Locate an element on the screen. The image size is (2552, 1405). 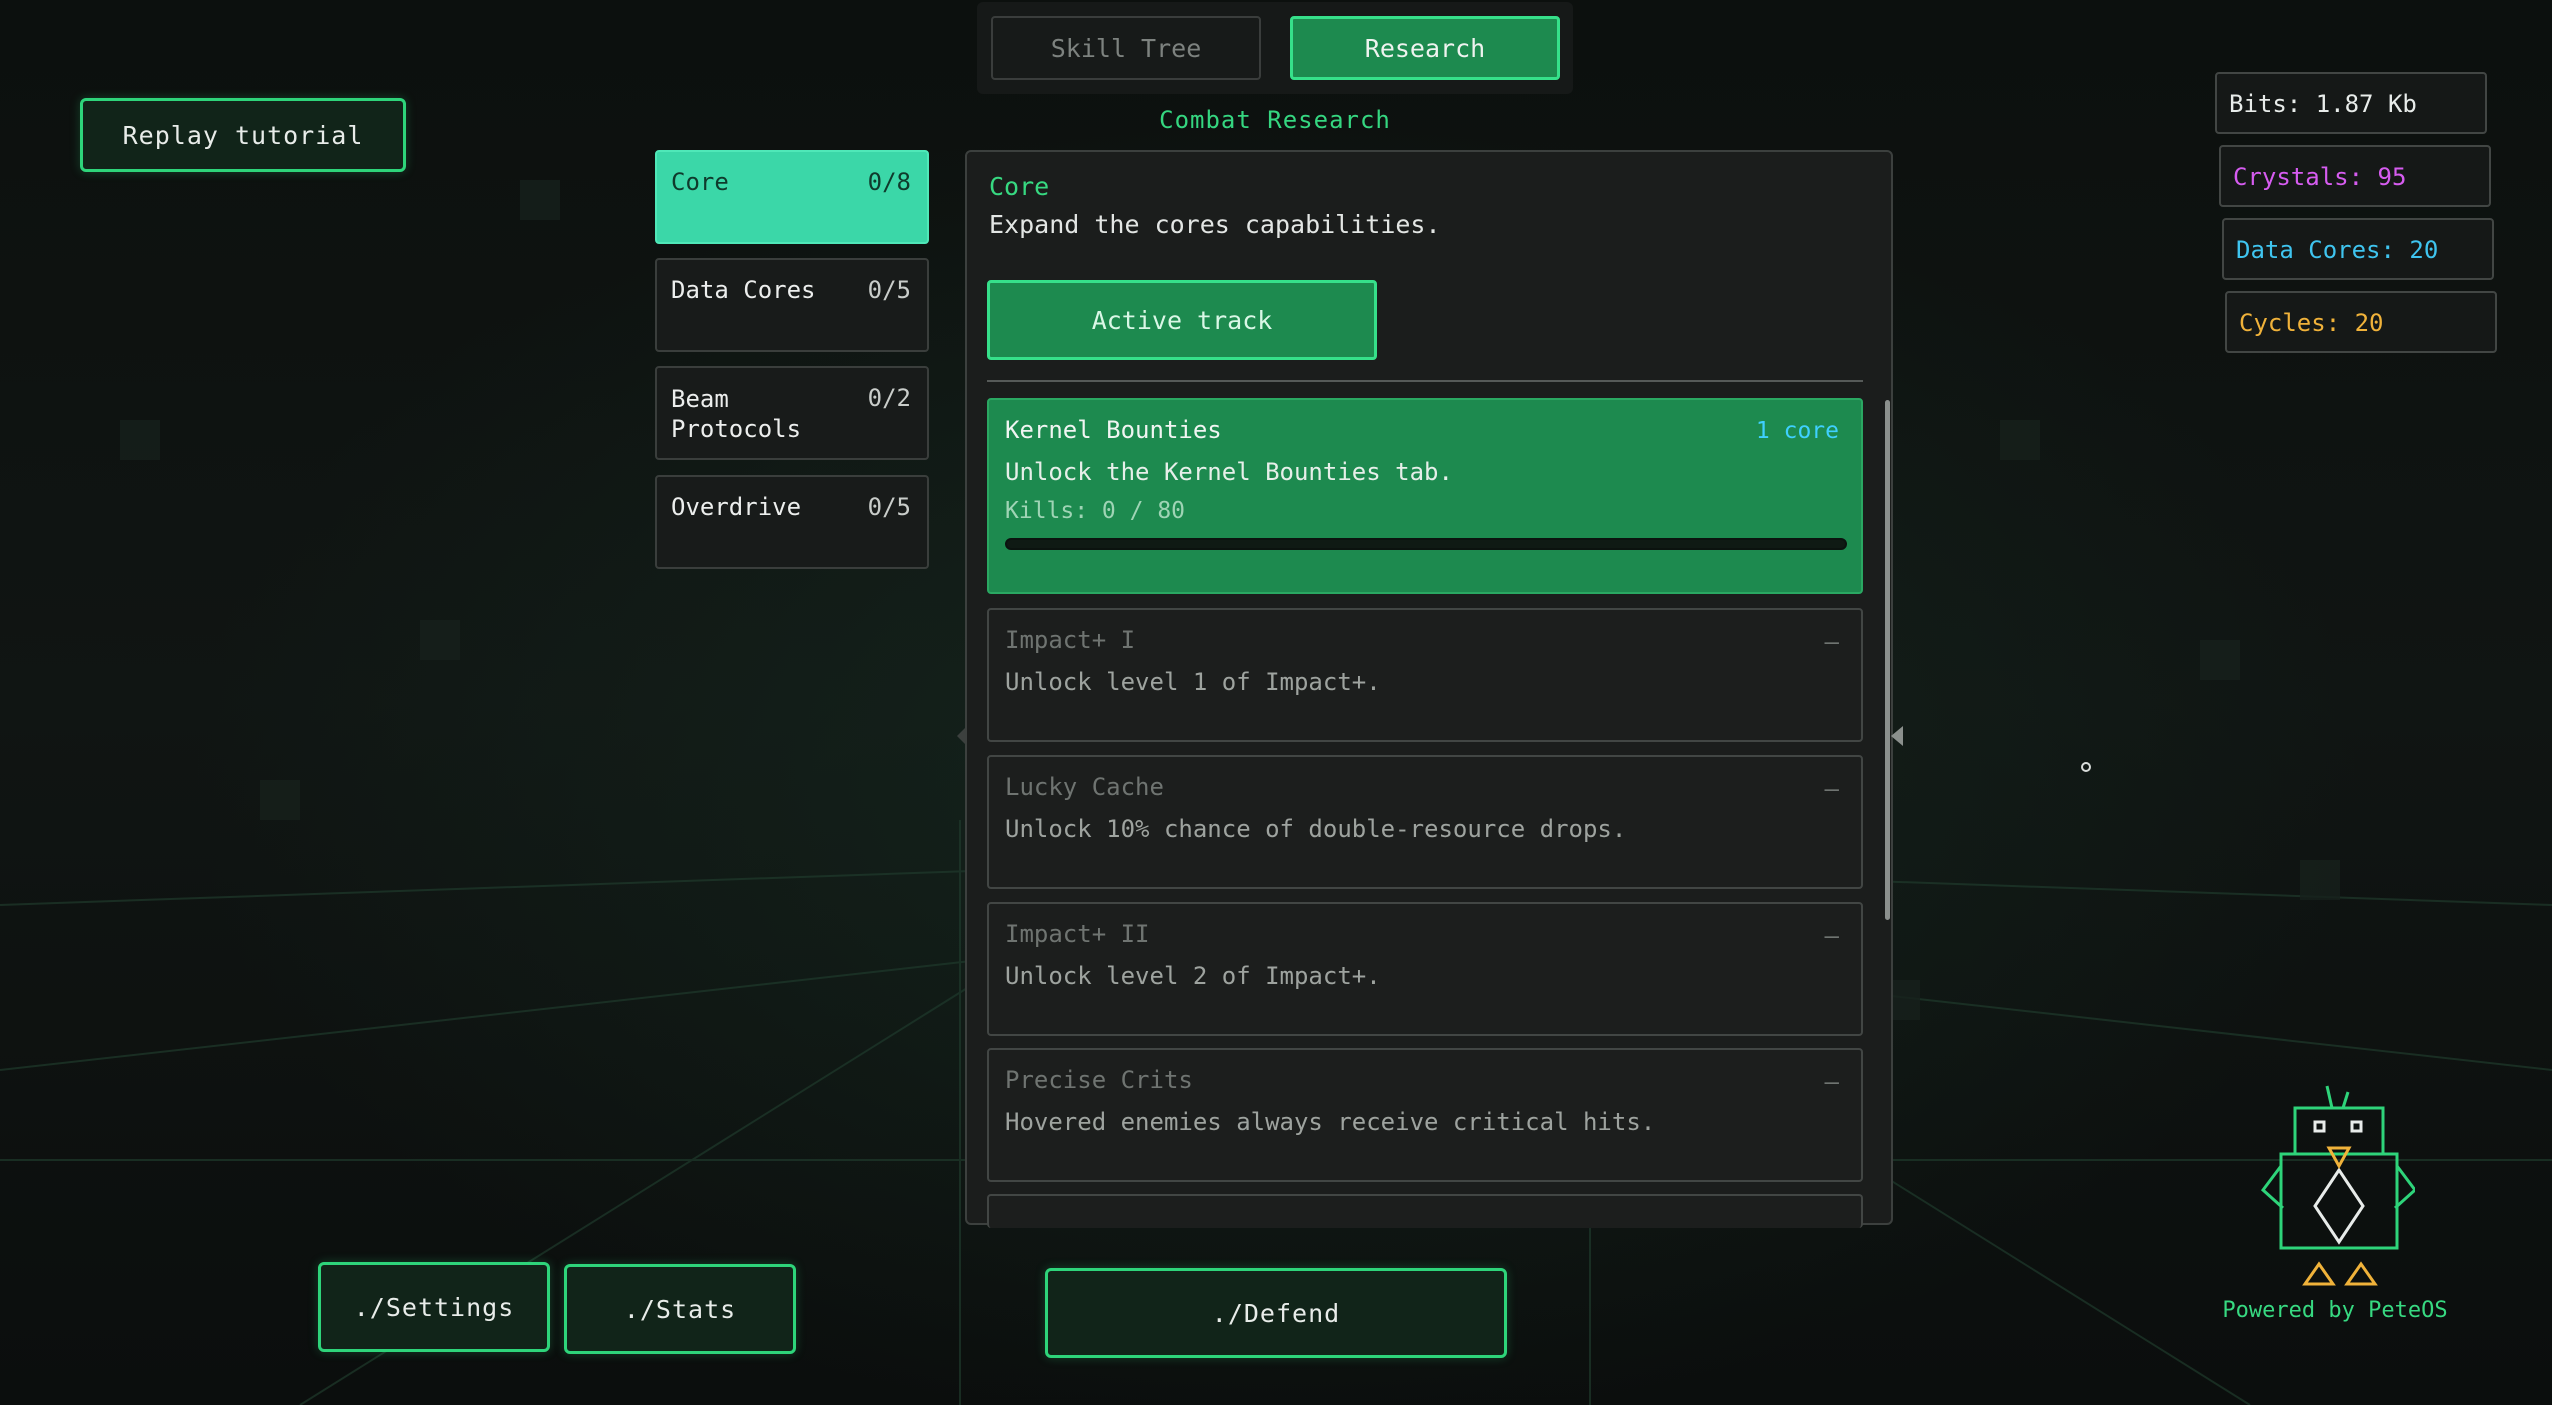
panel-notch-left is located at coordinates (962, 736).